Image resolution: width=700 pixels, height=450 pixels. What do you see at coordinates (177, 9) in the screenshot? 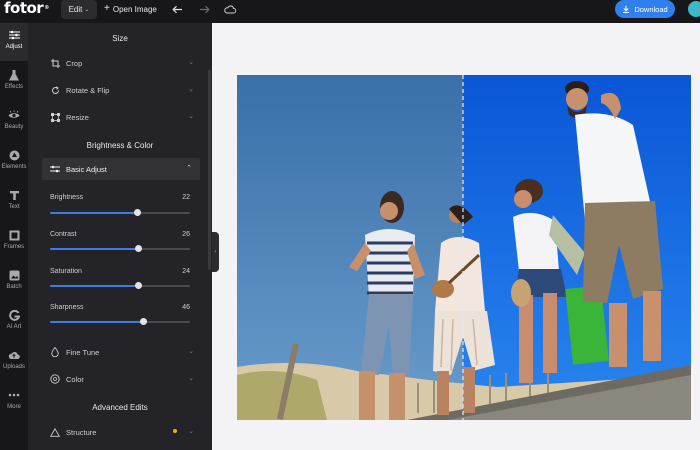
I see `undo-icon` at bounding box center [177, 9].